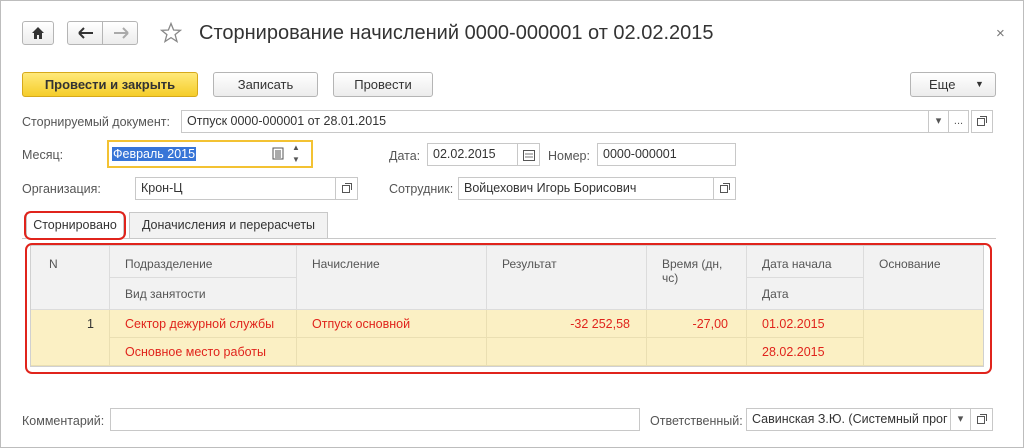  Describe the element at coordinates (296, 159) in the screenshot. I see `stepper-down-icon: ▼` at that location.